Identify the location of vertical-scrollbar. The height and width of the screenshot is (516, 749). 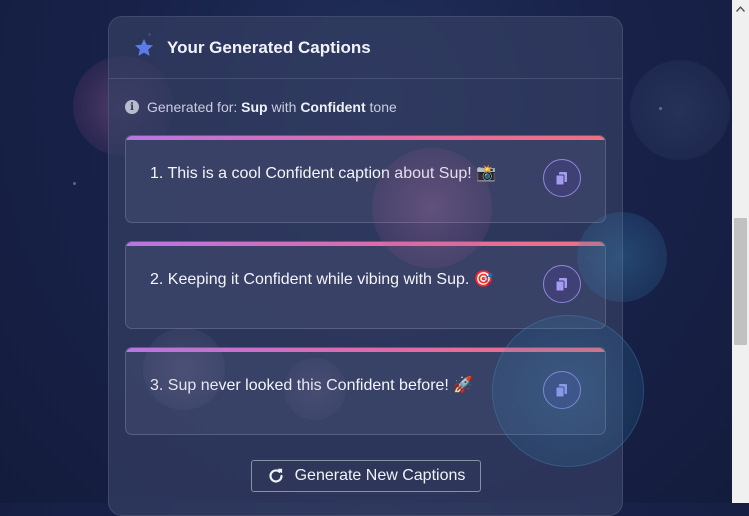
(740, 251).